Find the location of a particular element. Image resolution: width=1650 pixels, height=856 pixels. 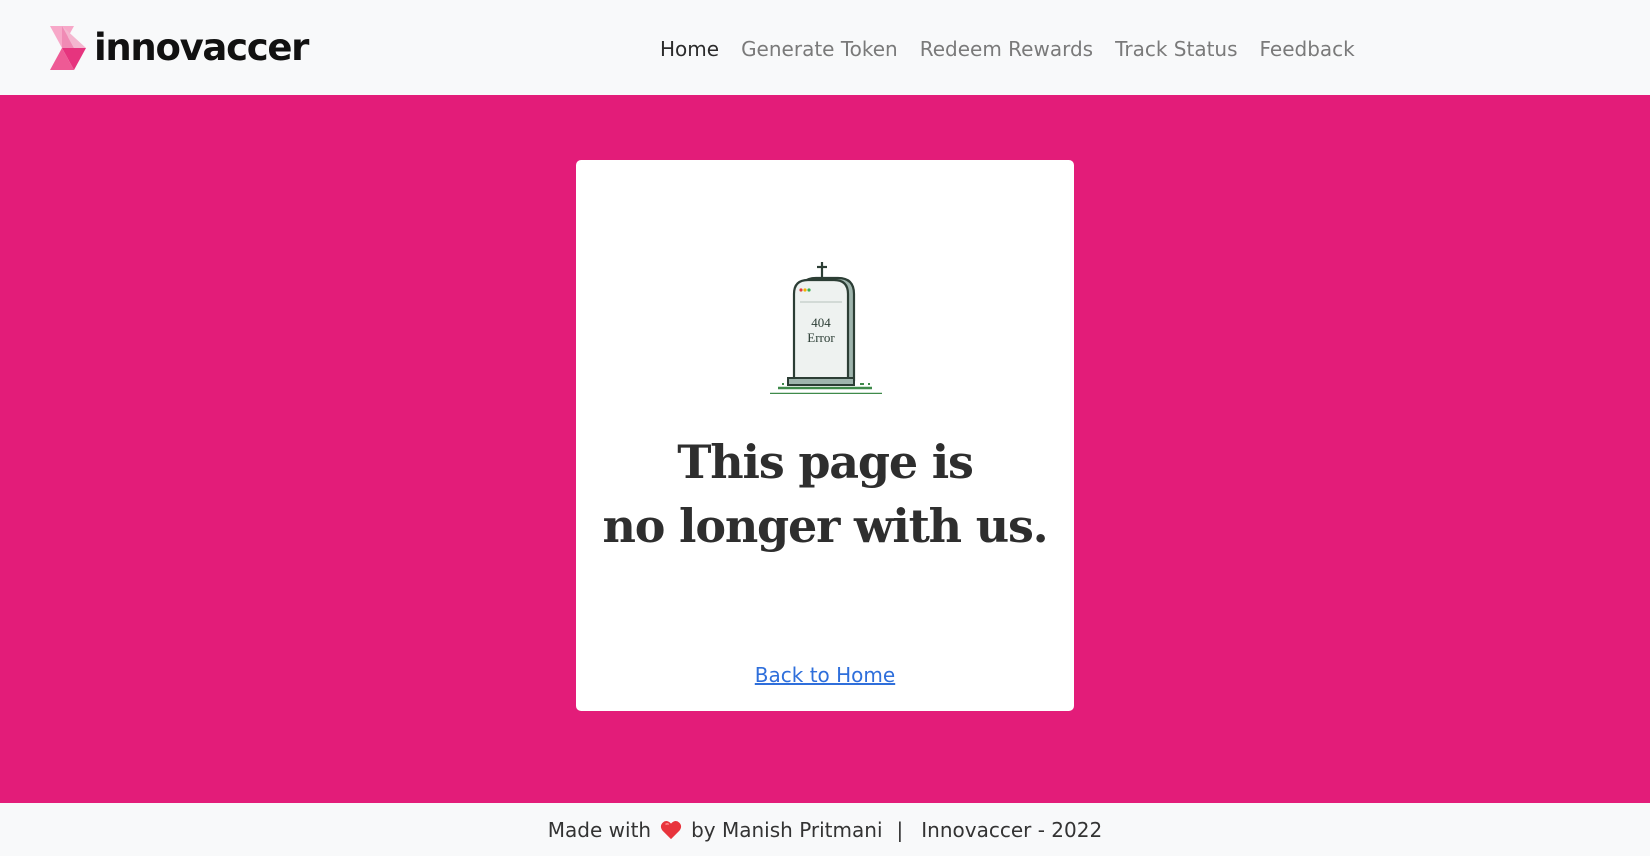

nav-link-feedback: Feedback is located at coordinates (1307, 49).